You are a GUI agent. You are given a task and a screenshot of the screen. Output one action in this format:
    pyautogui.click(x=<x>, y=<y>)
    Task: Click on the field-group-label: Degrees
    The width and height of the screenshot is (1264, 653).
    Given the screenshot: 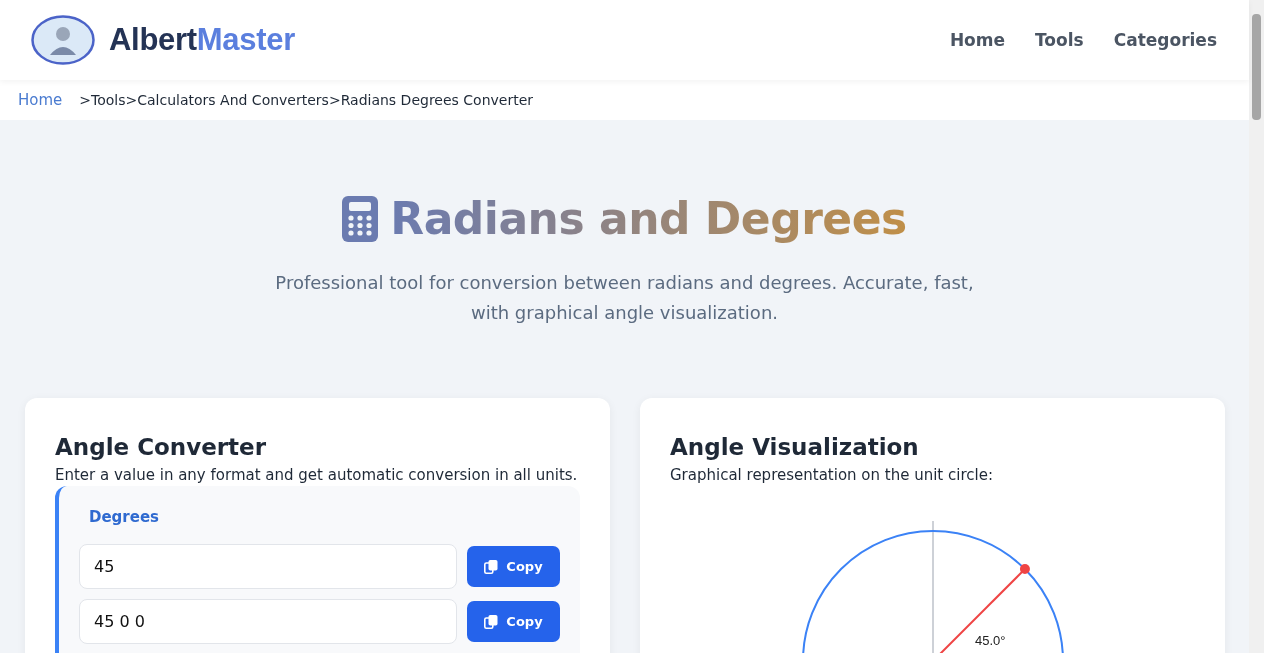 What is the action you would take?
    pyautogui.click(x=125, y=517)
    